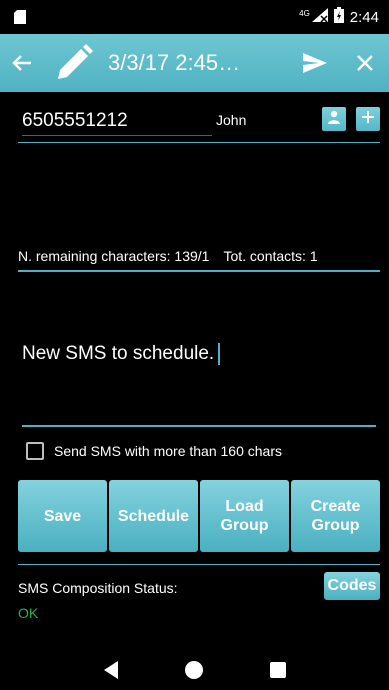 The image size is (389, 690). I want to click on total-contacts-info: Tot. contacts: 1, so click(270, 256).